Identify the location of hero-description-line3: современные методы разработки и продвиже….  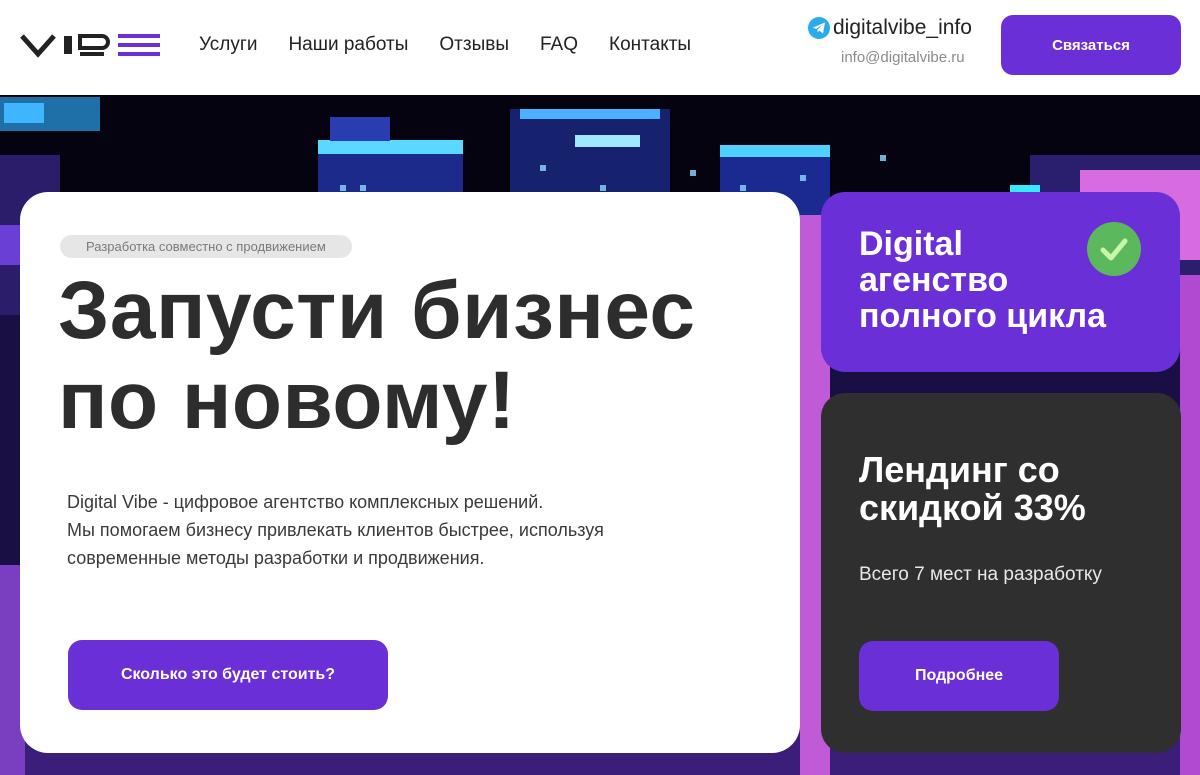
(276, 558).